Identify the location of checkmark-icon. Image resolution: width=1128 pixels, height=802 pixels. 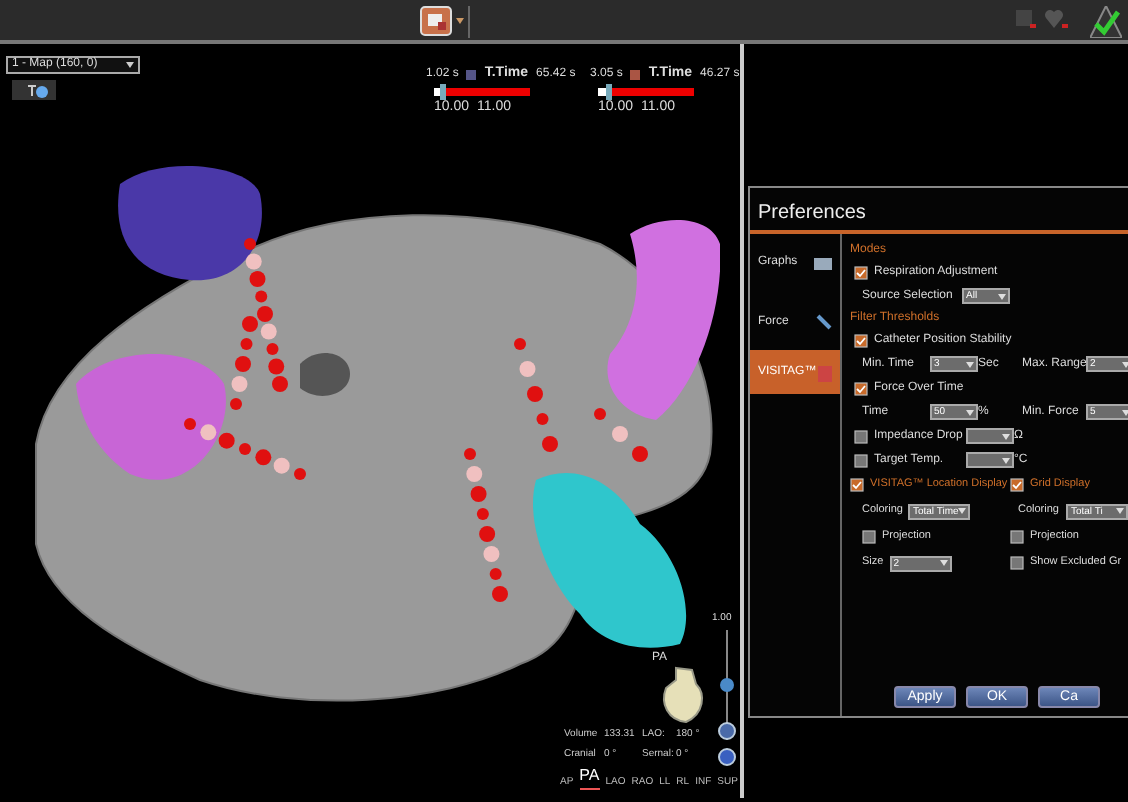
(1106, 22).